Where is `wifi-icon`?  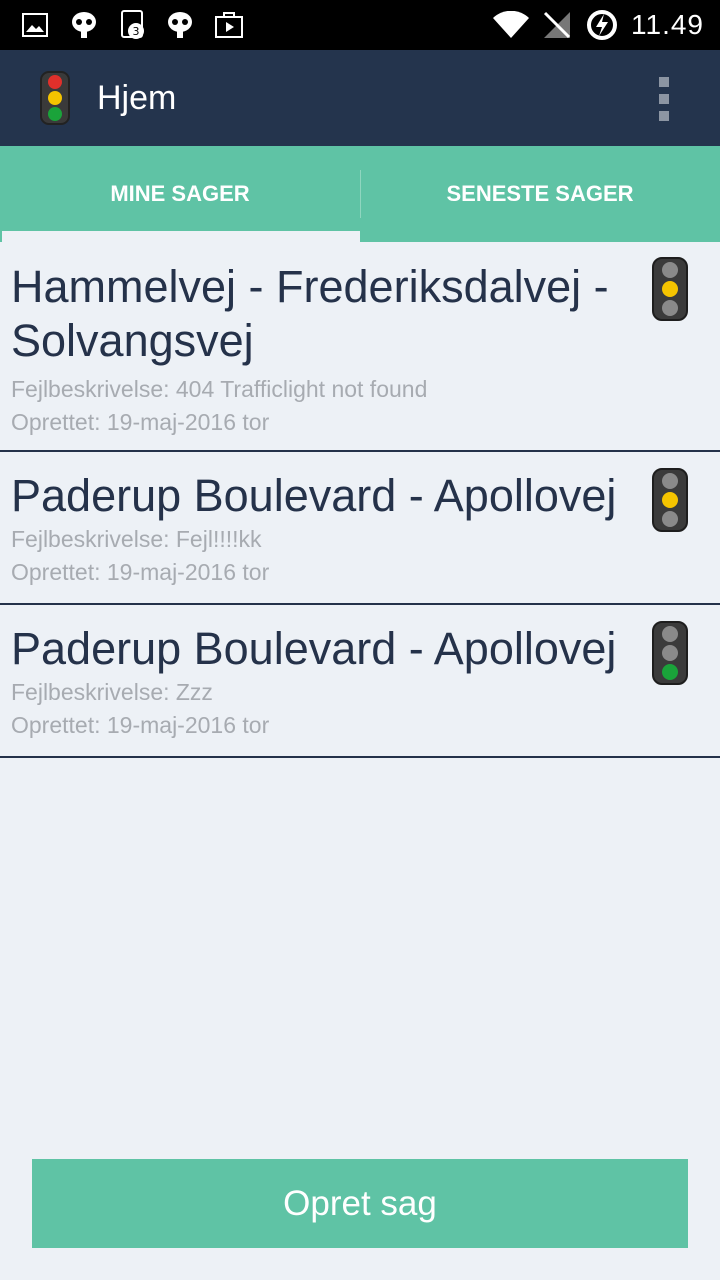 wifi-icon is located at coordinates (511, 25).